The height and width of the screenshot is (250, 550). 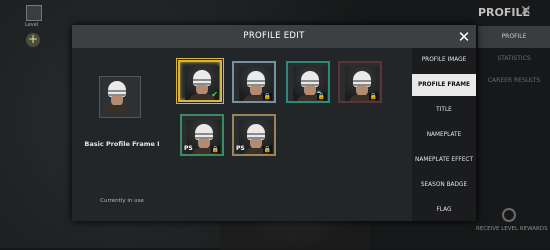 What do you see at coordinates (33, 40) in the screenshot?
I see `add-icon: +` at bounding box center [33, 40].